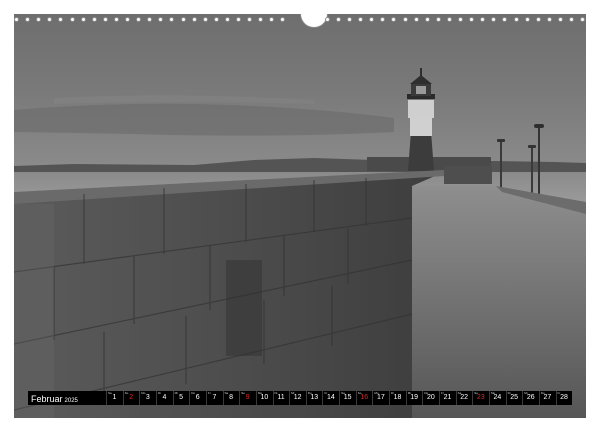 The height and width of the screenshot is (432, 600). What do you see at coordinates (71, 401) in the screenshot?
I see `month-year: 2025` at bounding box center [71, 401].